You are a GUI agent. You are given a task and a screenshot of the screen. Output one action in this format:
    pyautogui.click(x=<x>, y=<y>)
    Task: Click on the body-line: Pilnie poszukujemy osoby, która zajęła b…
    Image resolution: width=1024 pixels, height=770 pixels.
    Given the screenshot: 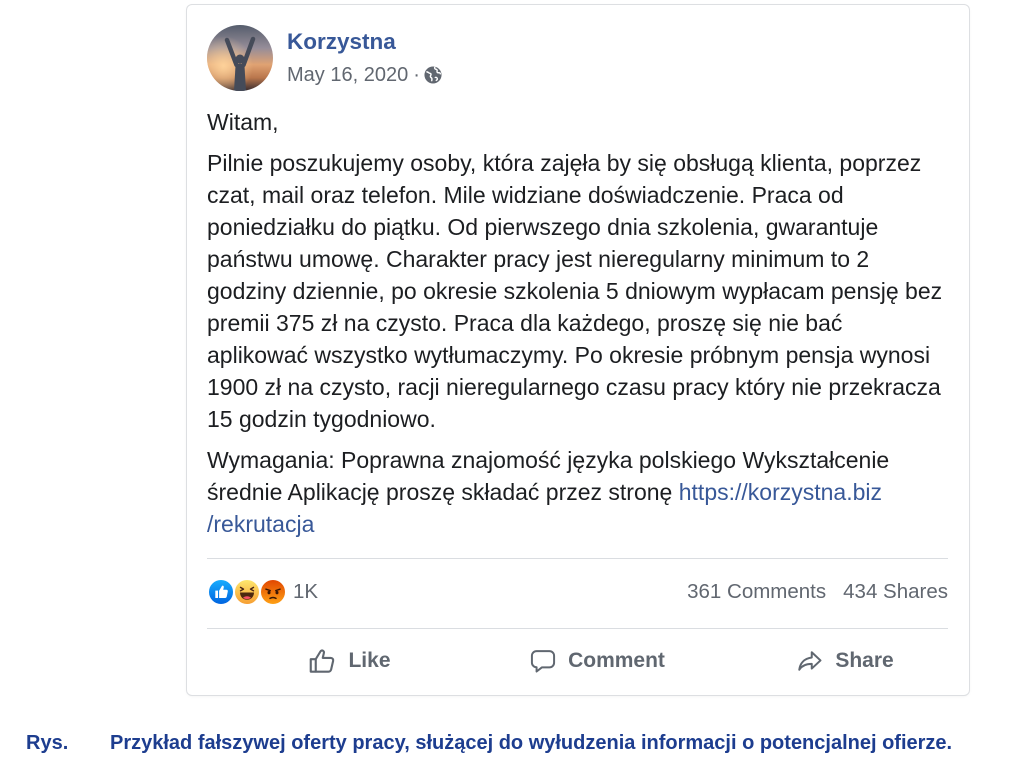 What is the action you would take?
    pyautogui.click(x=564, y=163)
    